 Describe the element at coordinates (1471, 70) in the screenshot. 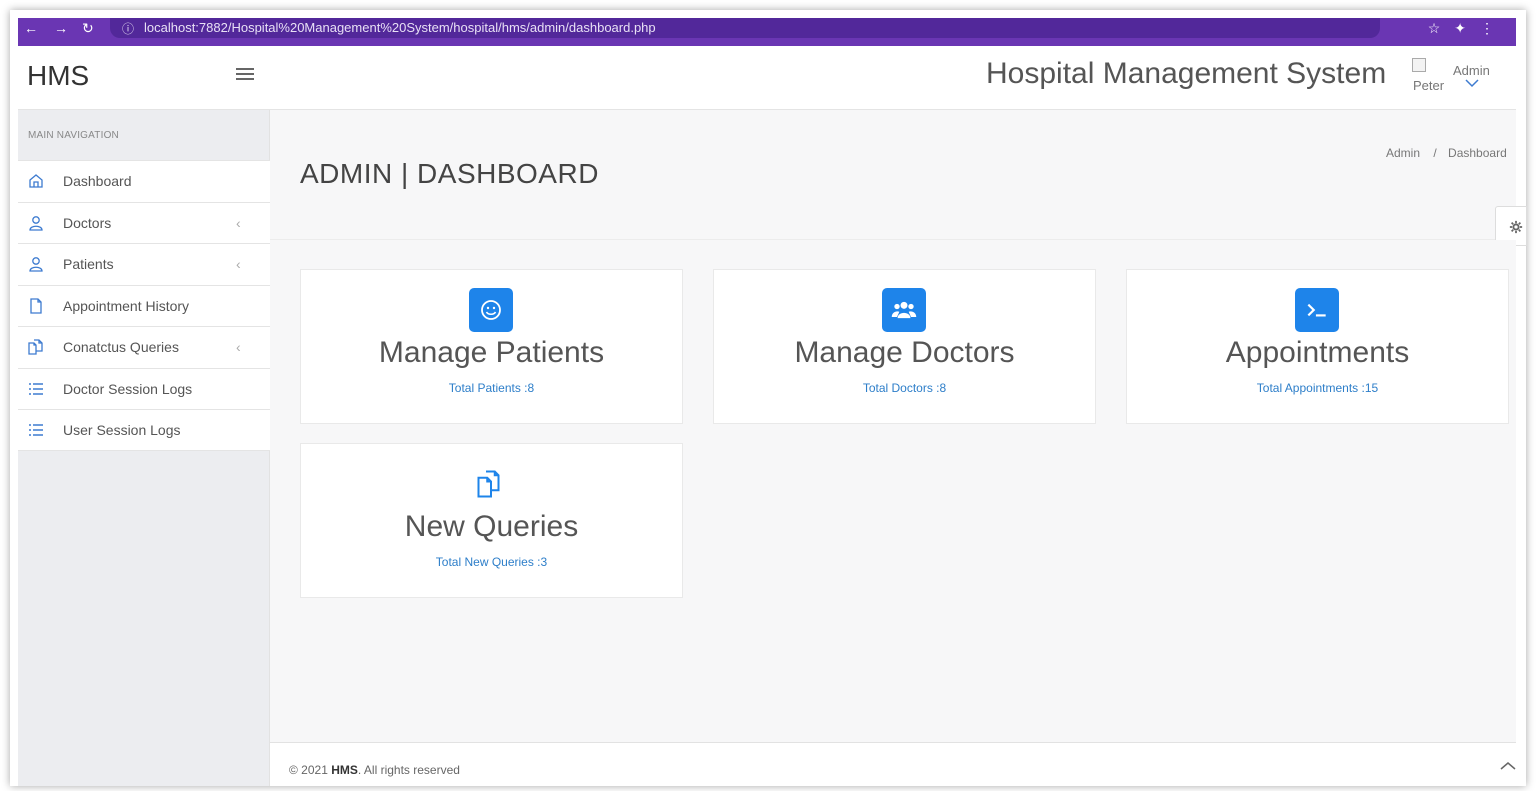

I see `user-role-label: Admin` at that location.